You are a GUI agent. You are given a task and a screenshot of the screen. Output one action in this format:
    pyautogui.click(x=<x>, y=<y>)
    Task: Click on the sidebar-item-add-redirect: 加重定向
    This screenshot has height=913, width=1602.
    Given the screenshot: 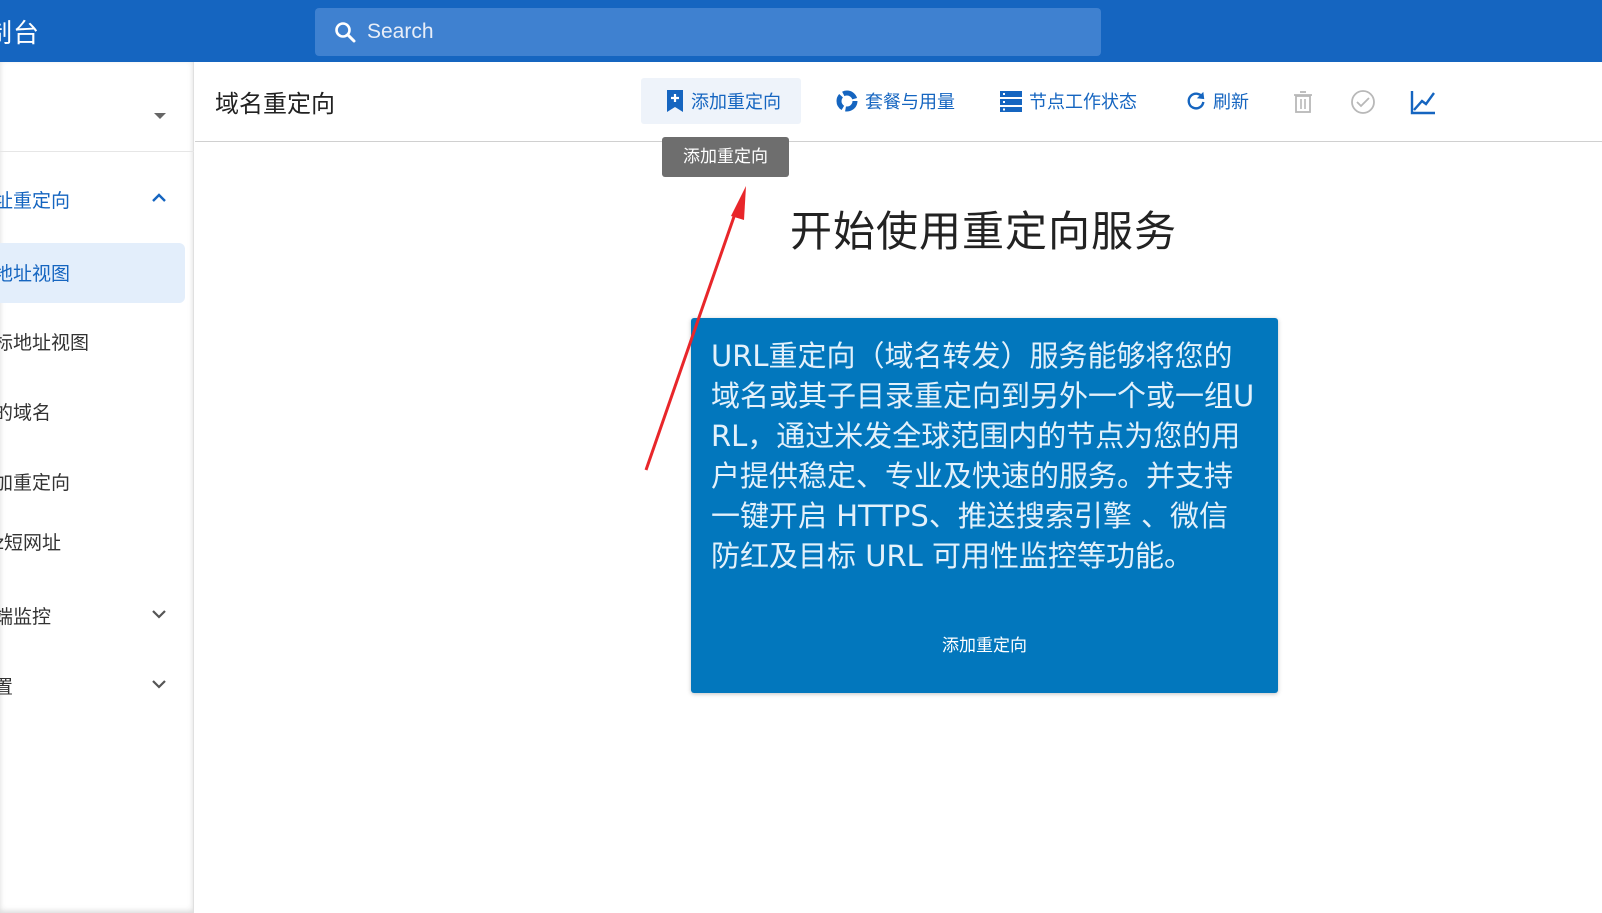 What is the action you would take?
    pyautogui.click(x=92, y=482)
    